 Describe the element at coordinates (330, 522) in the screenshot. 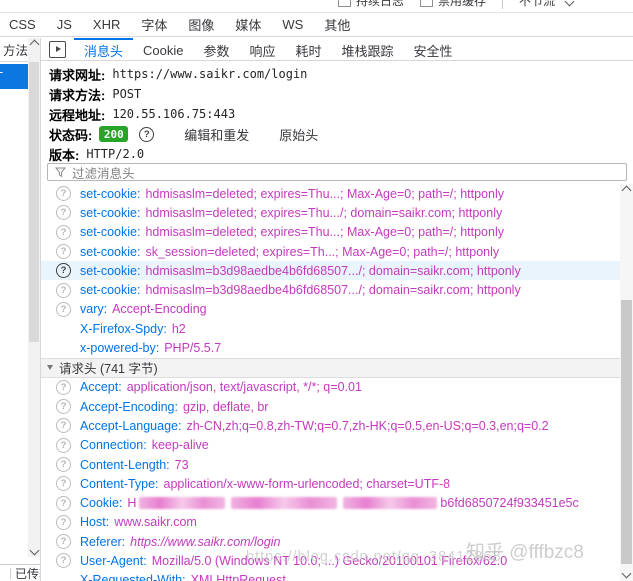

I see `header-row: ? Host: www.saikr.com` at that location.